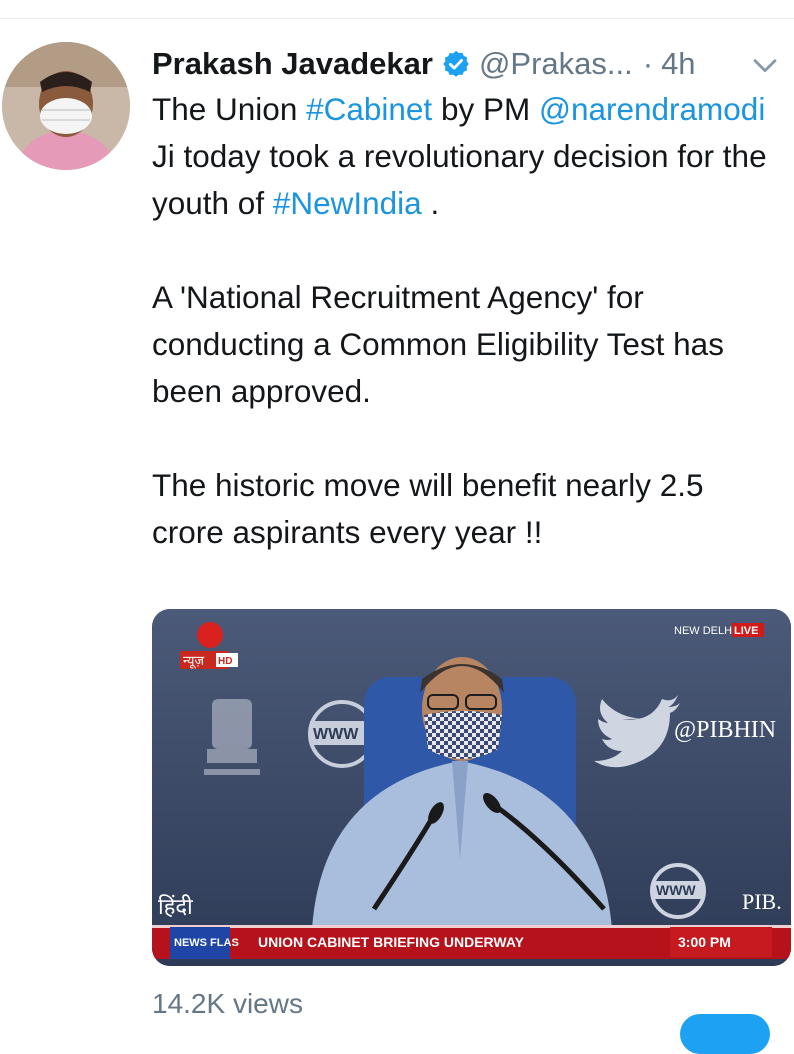 This screenshot has height=1054, width=794. Describe the element at coordinates (676, 890) in the screenshot. I see `www-text-right: WWW` at that location.